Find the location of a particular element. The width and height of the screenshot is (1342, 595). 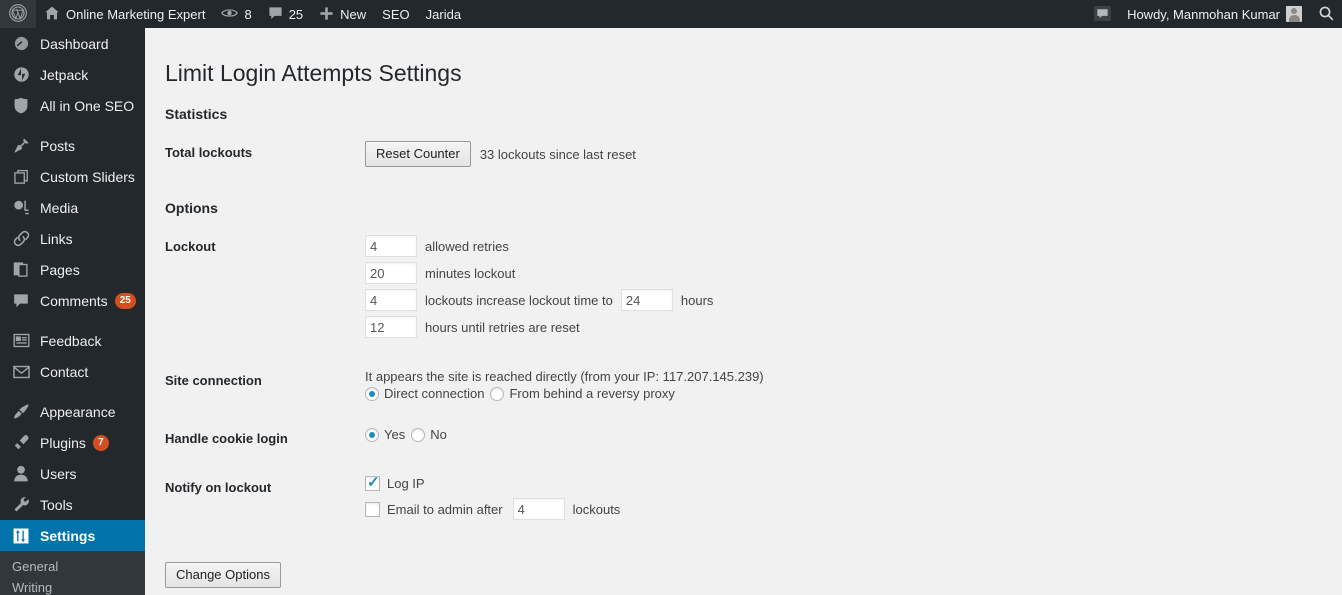

lockouts-increase-input is located at coordinates (391, 300).